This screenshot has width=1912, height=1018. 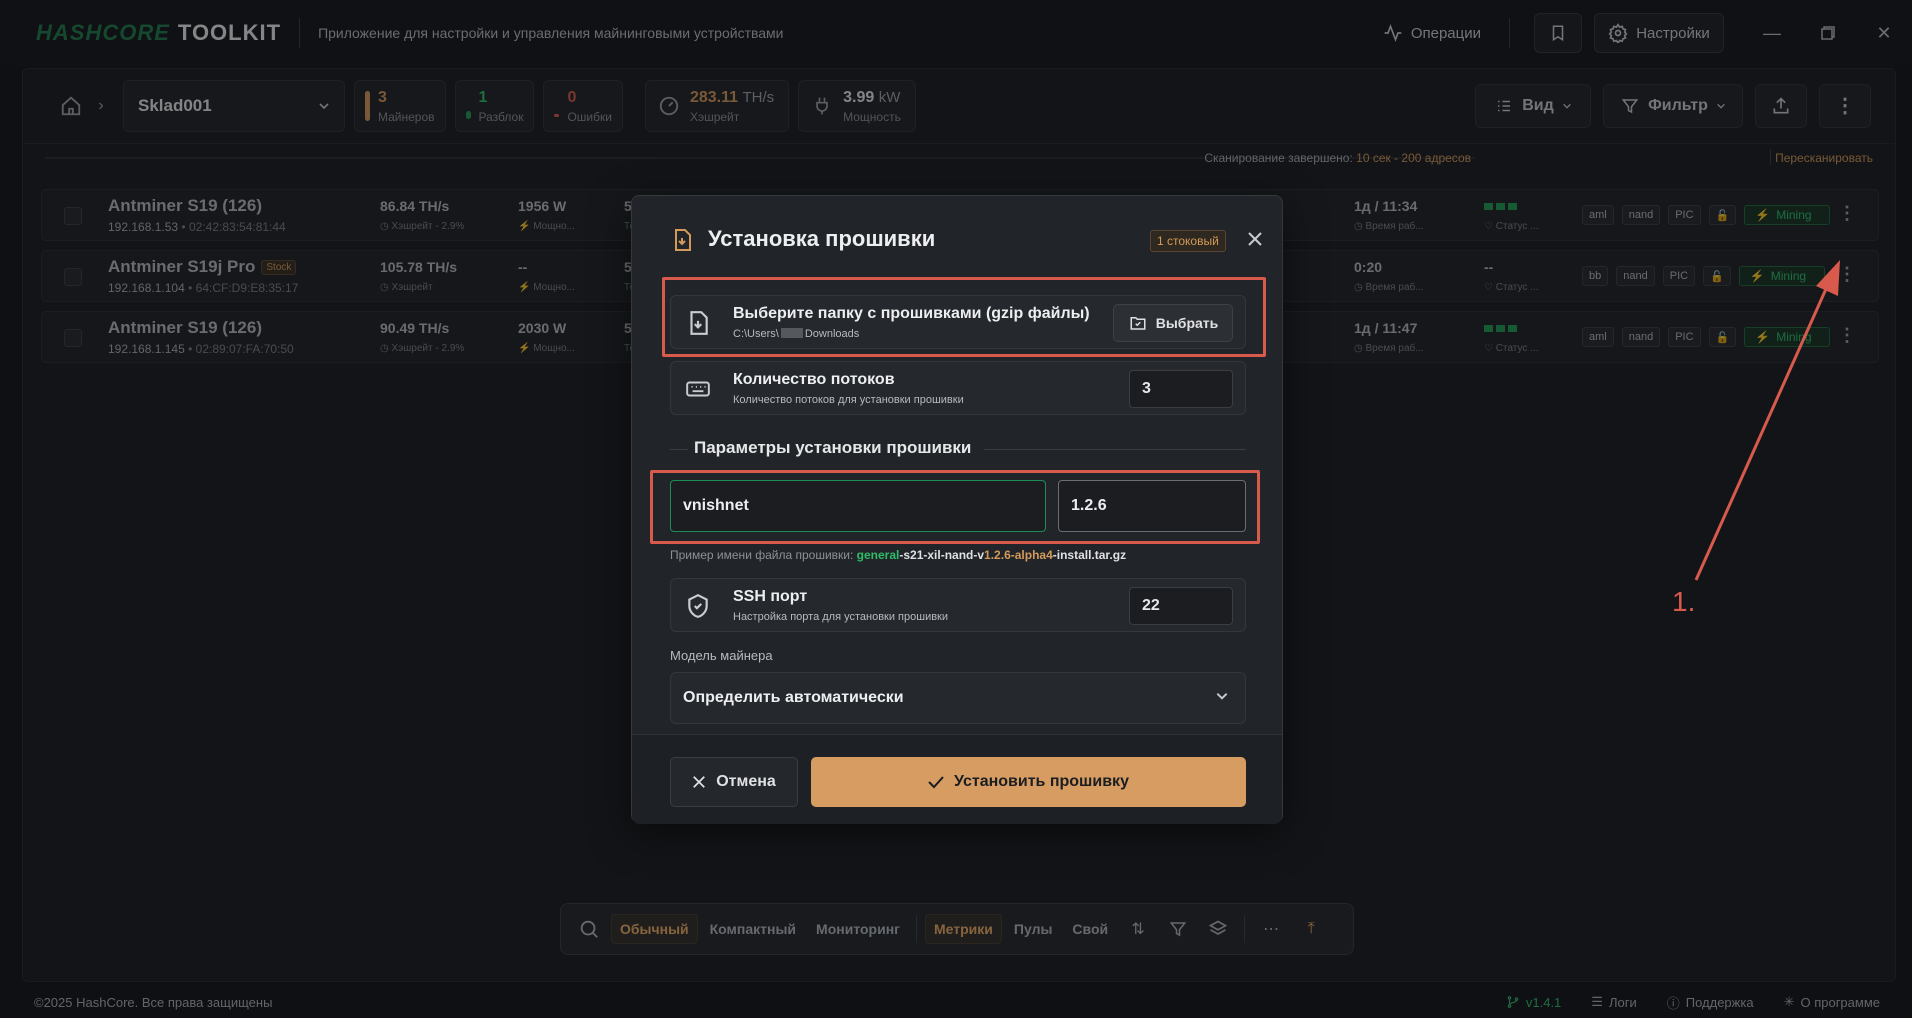 I want to click on scroll-top-button: ⤒, so click(x=1311, y=929).